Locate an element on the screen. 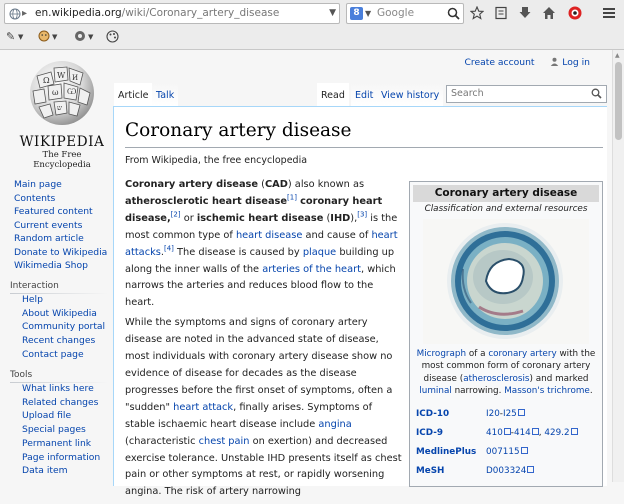 The height and width of the screenshot is (504, 624). palette-icon is located at coordinates (112, 38).